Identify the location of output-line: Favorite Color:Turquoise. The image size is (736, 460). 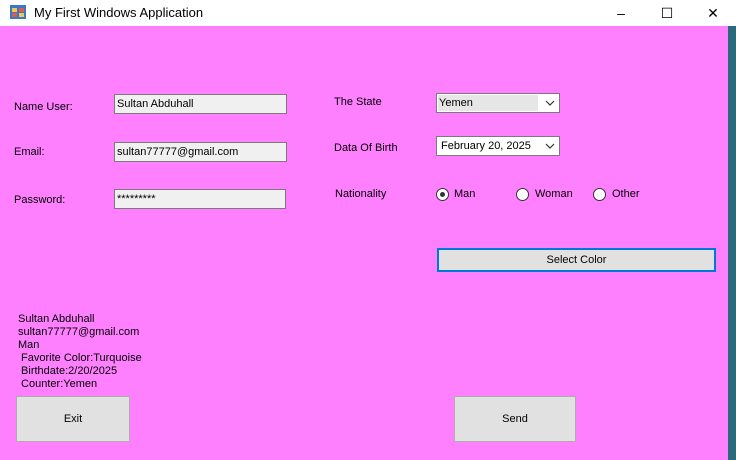
(80, 358).